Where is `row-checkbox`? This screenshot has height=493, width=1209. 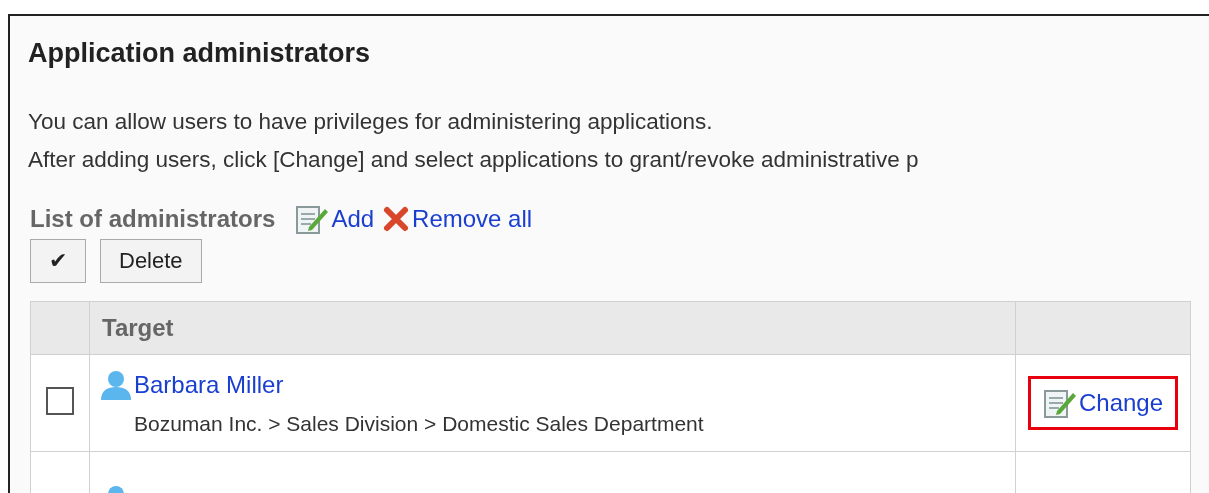
row-checkbox is located at coordinates (60, 401).